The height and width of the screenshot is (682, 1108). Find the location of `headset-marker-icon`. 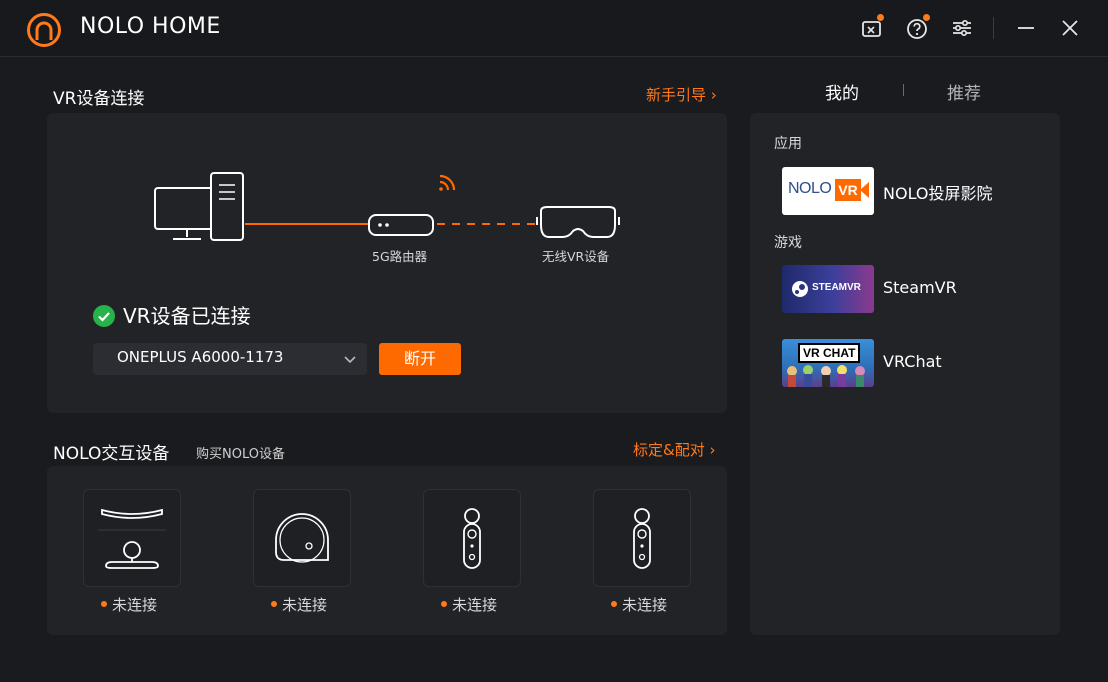

headset-marker-icon is located at coordinates (302, 538).